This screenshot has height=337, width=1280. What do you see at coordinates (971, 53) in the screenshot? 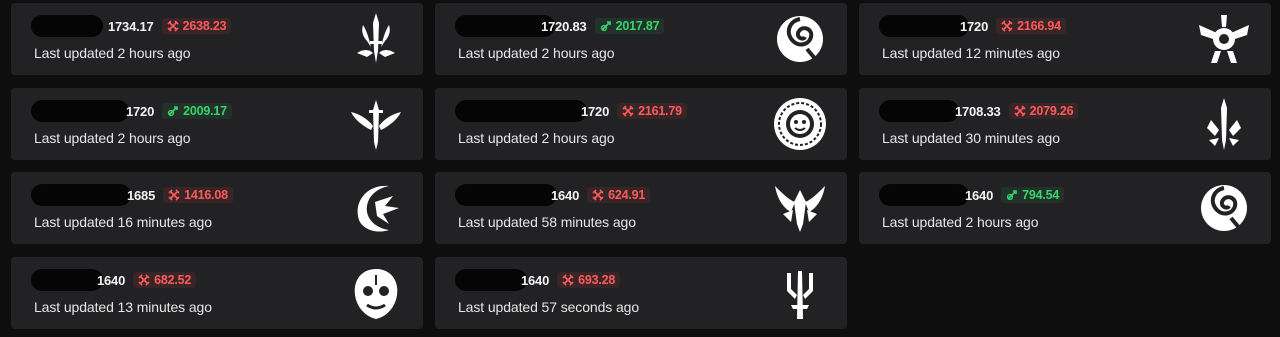
I see `last-updated: Last updated 12 minutes ago` at bounding box center [971, 53].